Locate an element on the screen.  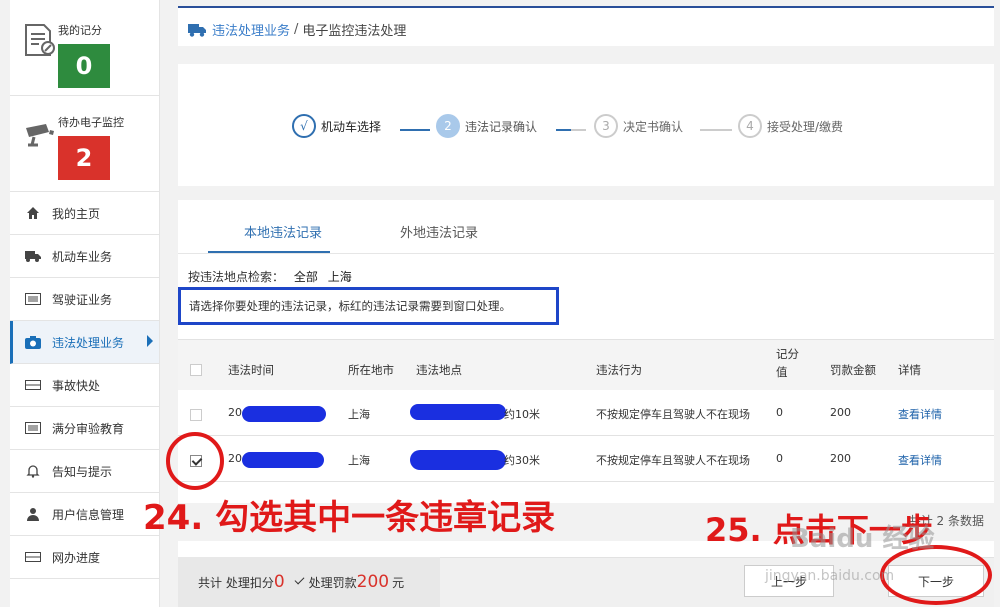
record-tabs: 本地违法记录 外地违法记录 is located at coordinates (586, 231).